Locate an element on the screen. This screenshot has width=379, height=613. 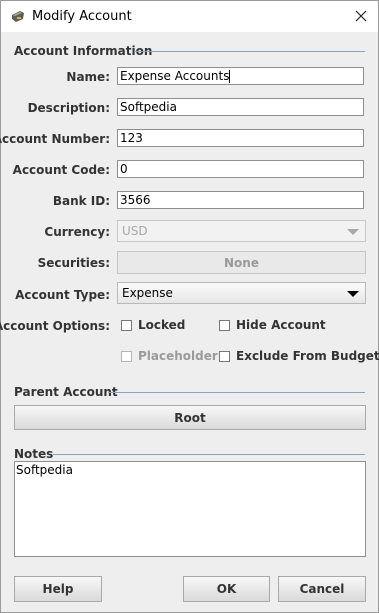
description-label: Description: is located at coordinates (68, 108).